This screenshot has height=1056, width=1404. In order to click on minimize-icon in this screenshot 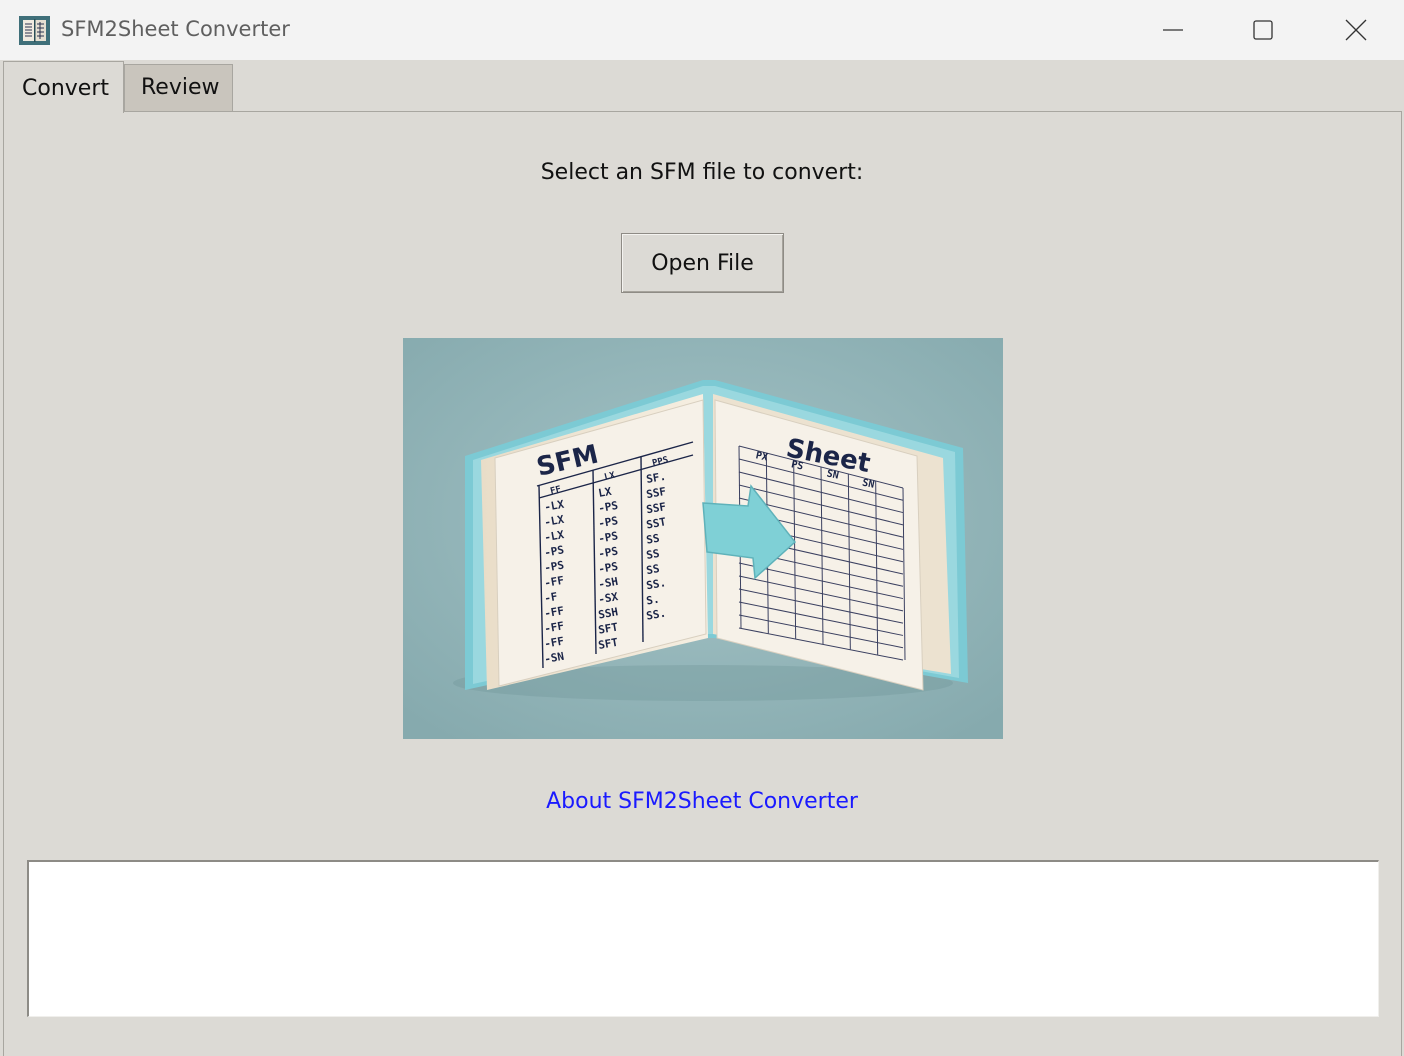, I will do `click(1173, 30)`.